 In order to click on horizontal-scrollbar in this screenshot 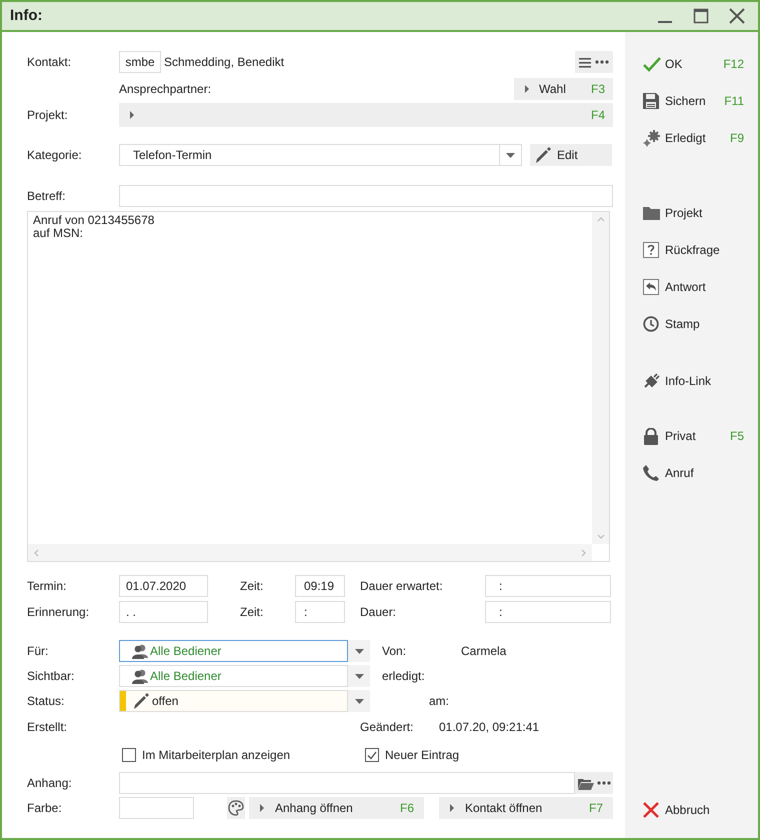, I will do `click(310, 552)`.